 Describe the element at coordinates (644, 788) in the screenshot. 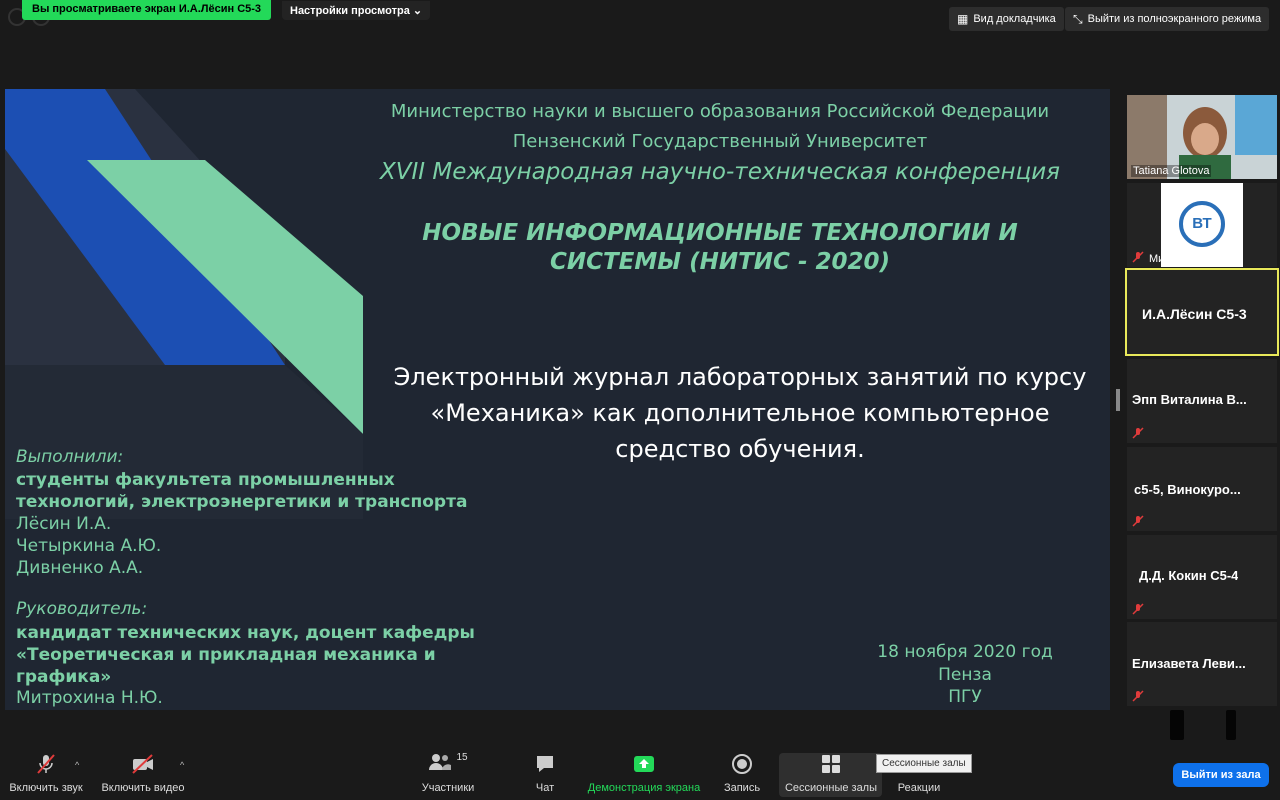

I see `share-screen-label: Демонстрация экрана` at that location.